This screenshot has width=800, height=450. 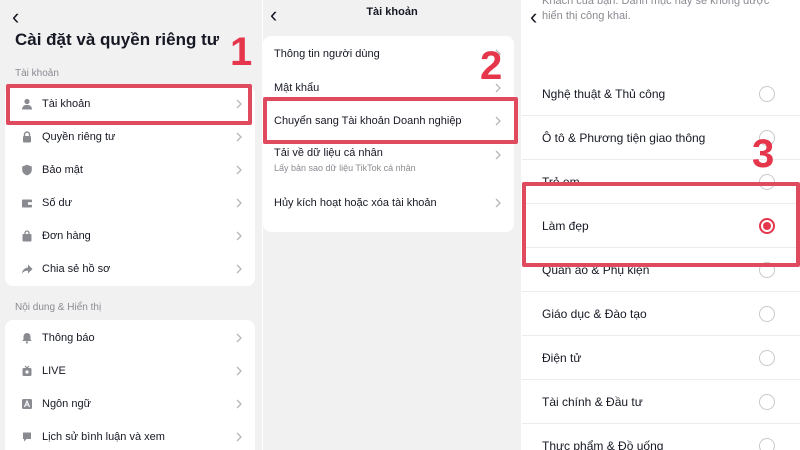 I want to click on highlight-box-beauty, so click(x=661, y=224).